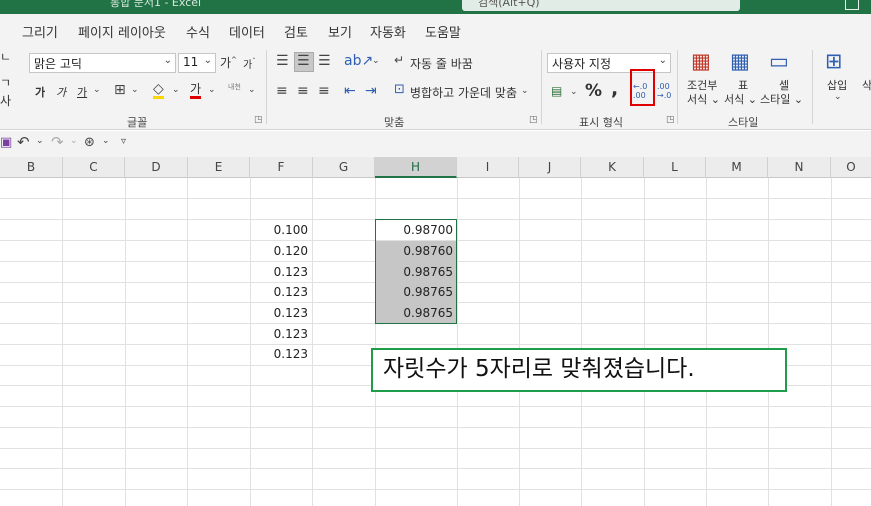 Image resolution: width=871 pixels, height=506 pixels. What do you see at coordinates (281, 230) in the screenshot?
I see `cell-f-value: 0.100` at bounding box center [281, 230].